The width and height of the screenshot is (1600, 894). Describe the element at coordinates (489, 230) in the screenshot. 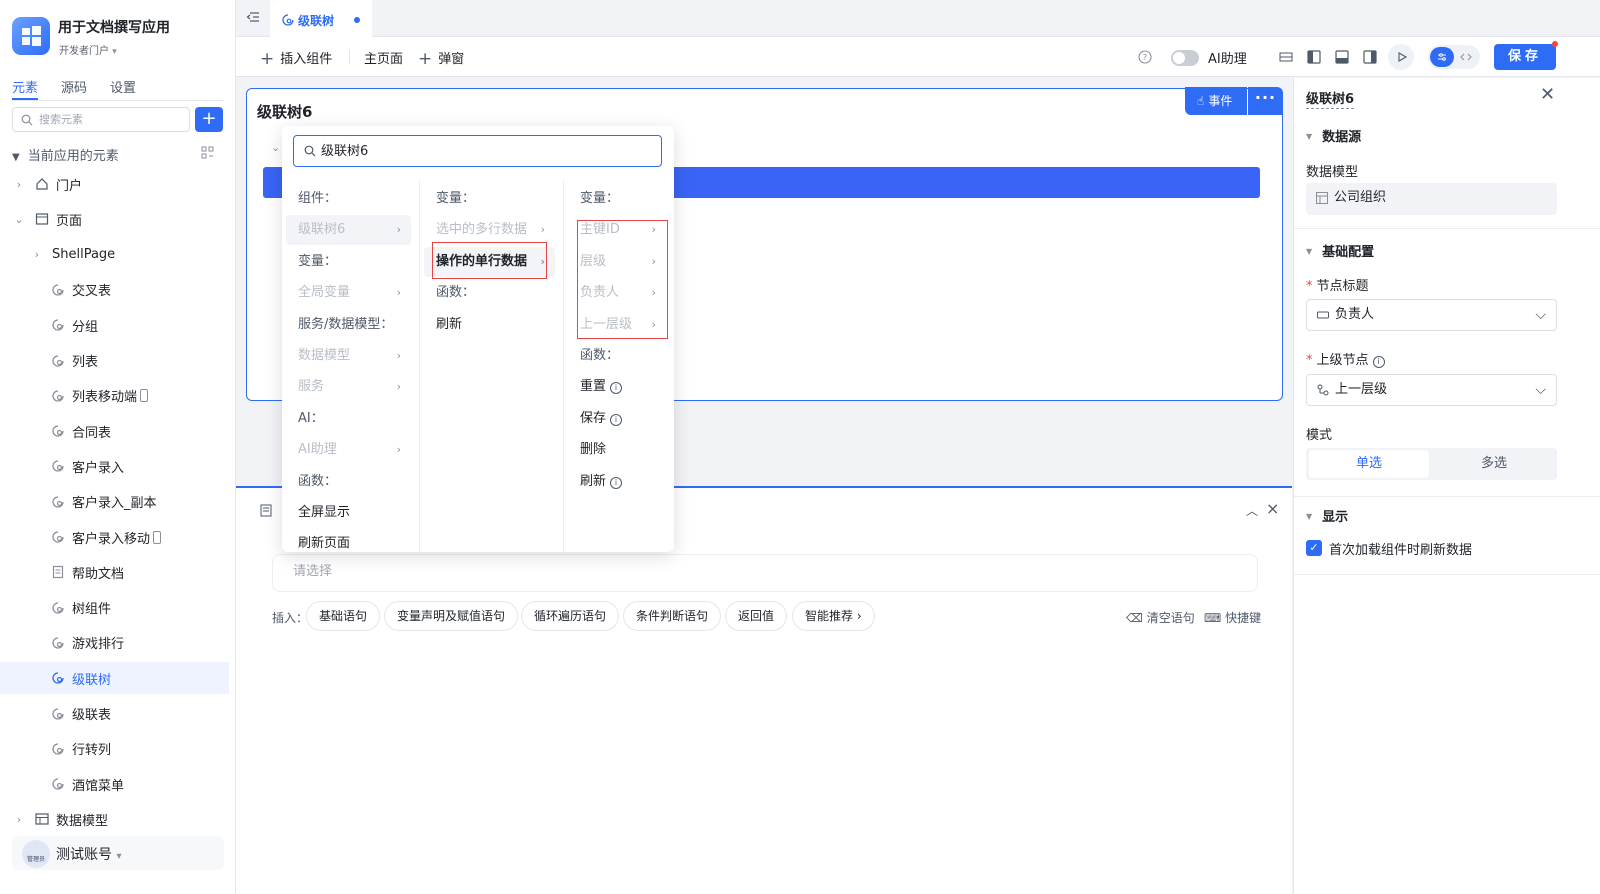

I see `picker-option: 选中的多行数据 ›` at that location.